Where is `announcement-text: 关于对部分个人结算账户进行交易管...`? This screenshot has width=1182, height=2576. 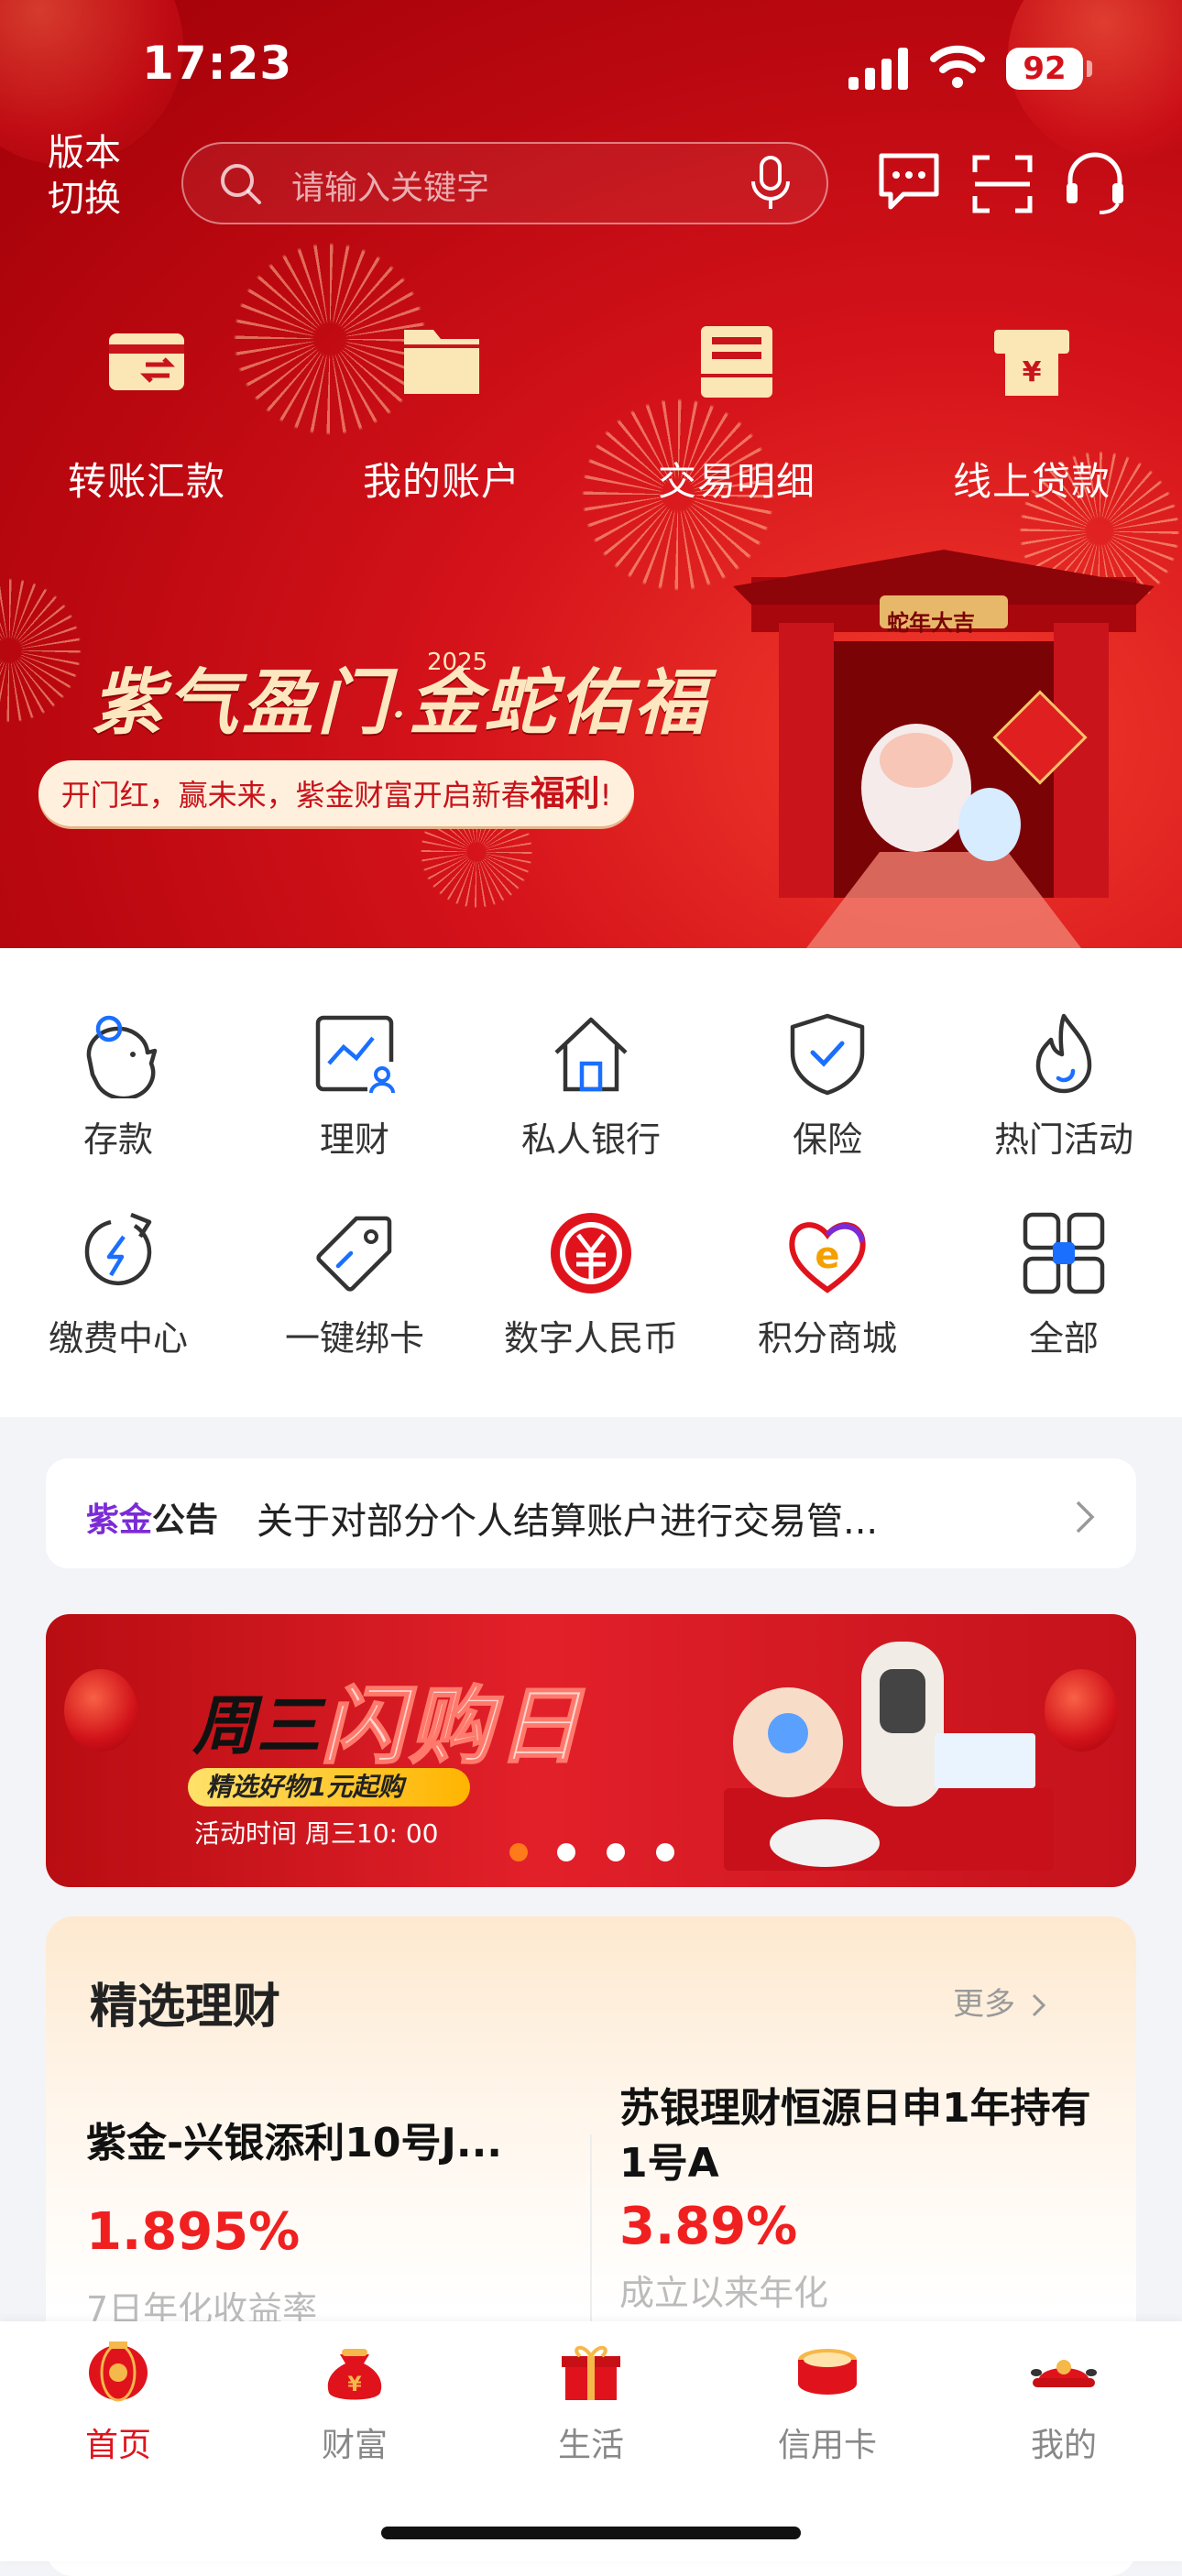
announcement-text: 关于对部分个人结算账户进行交易管... is located at coordinates (614, 1518).